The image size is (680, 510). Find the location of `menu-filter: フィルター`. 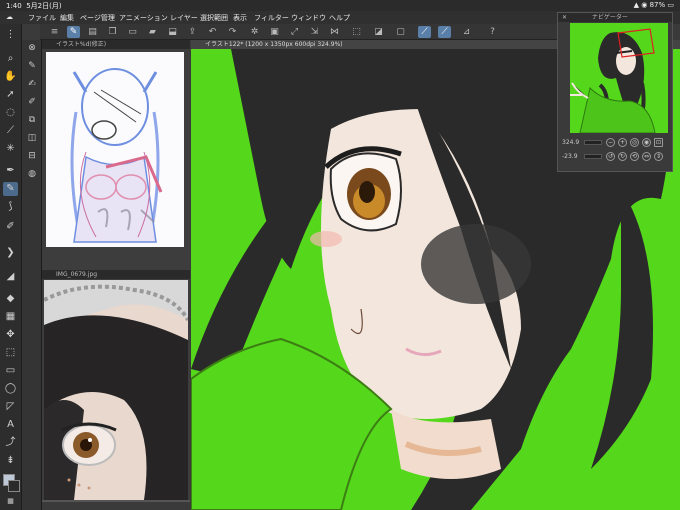

menu-filter: フィルター is located at coordinates (271, 18).